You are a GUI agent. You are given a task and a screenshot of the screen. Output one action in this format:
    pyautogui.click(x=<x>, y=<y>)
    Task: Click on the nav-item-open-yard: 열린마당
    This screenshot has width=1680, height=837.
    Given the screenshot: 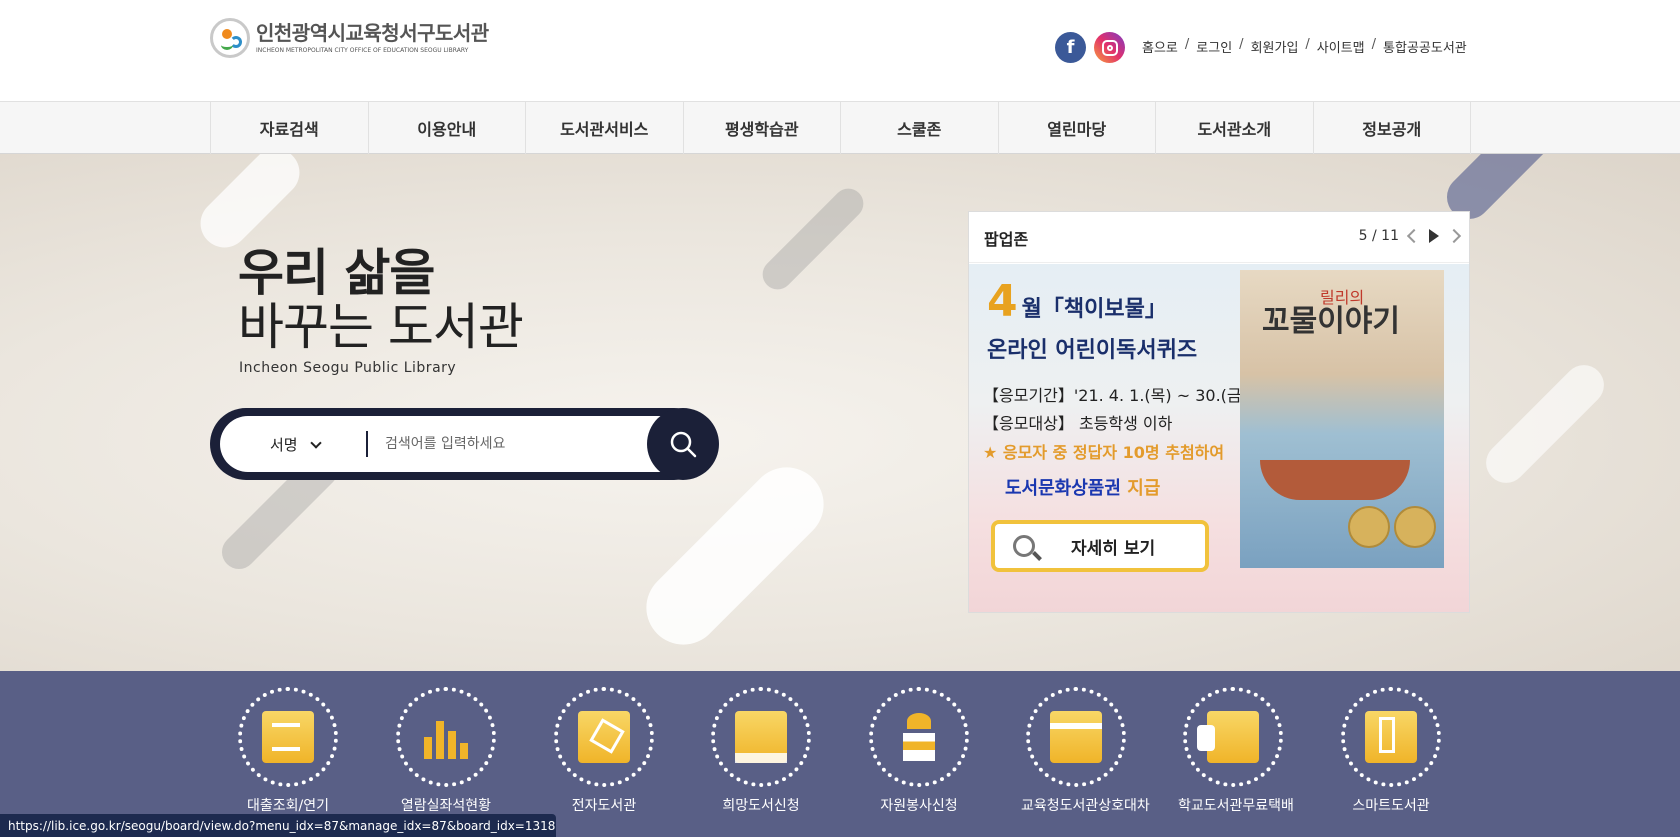 What is the action you would take?
    pyautogui.click(x=1077, y=128)
    